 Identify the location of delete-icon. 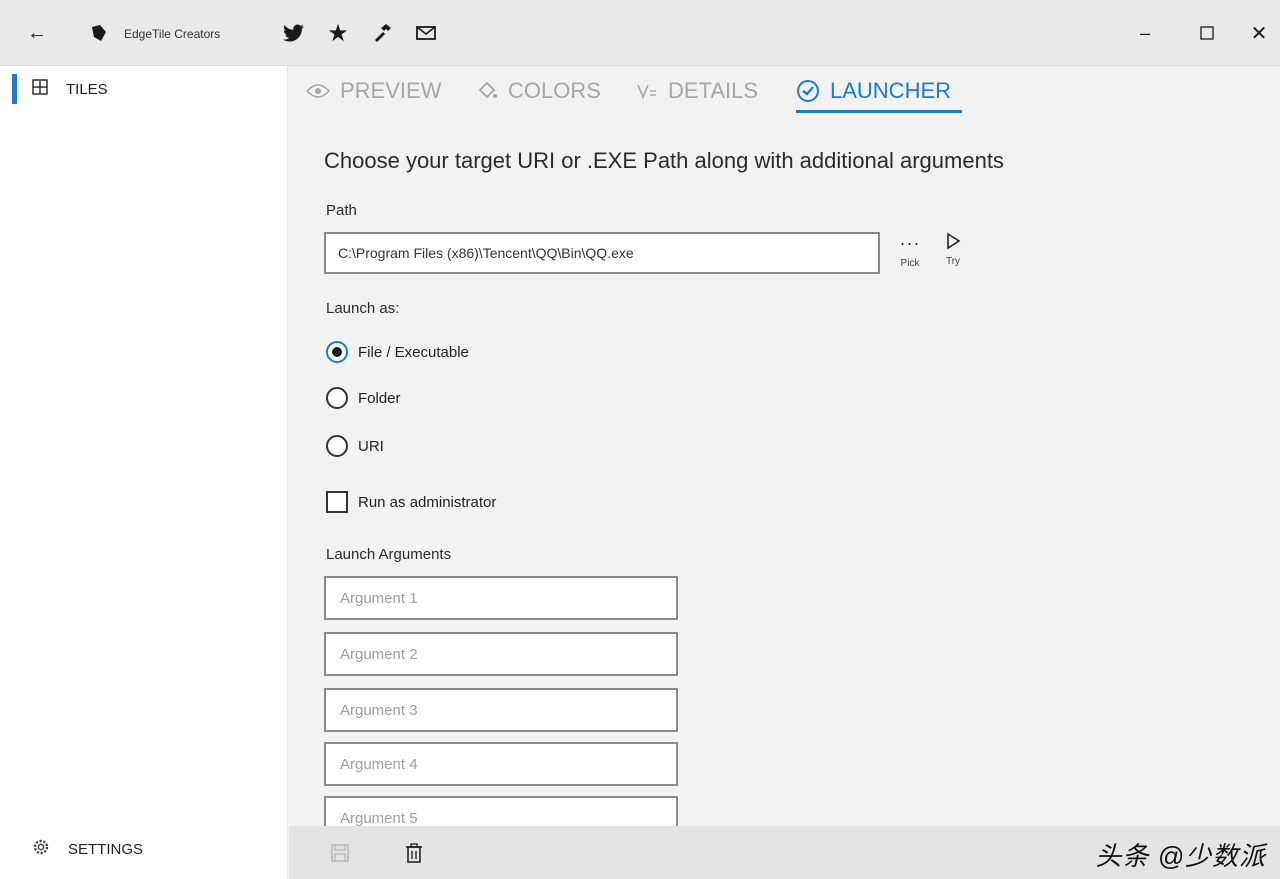
(414, 853).